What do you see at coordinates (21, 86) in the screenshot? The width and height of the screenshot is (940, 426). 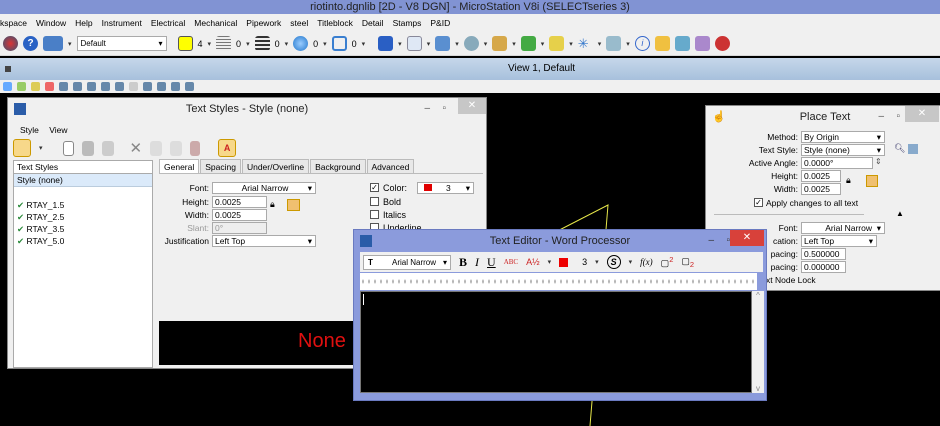 I see `display-style-icon` at bounding box center [21, 86].